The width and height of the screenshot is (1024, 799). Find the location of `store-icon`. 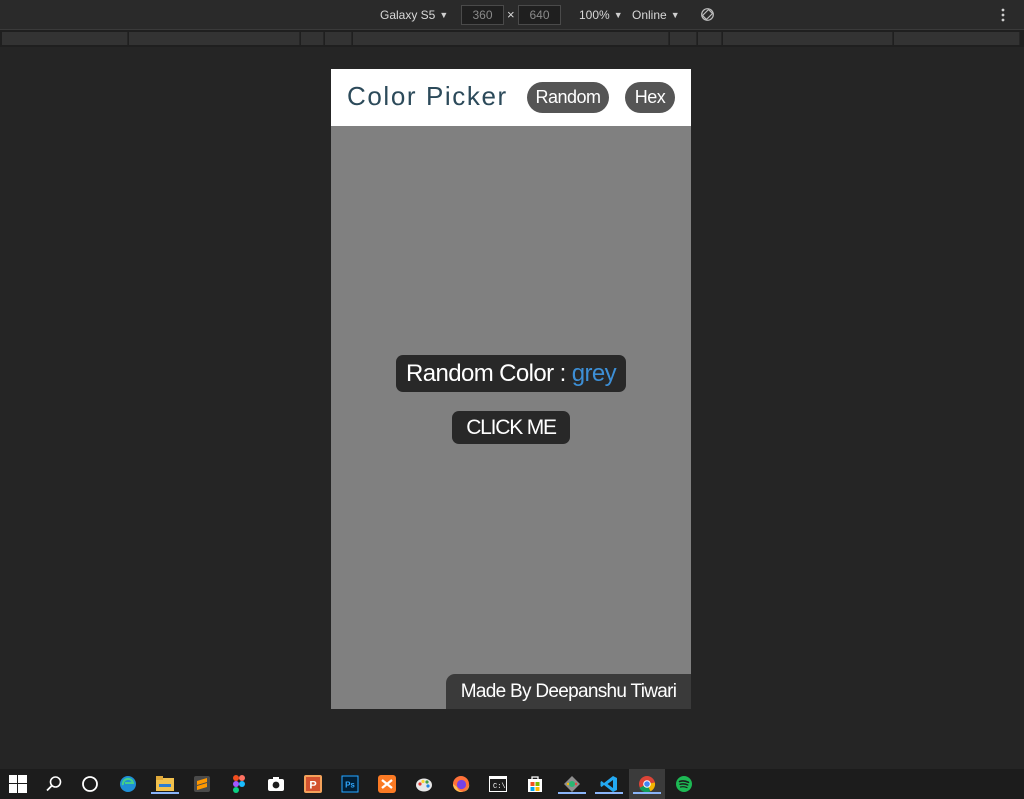

store-icon is located at coordinates (535, 784).